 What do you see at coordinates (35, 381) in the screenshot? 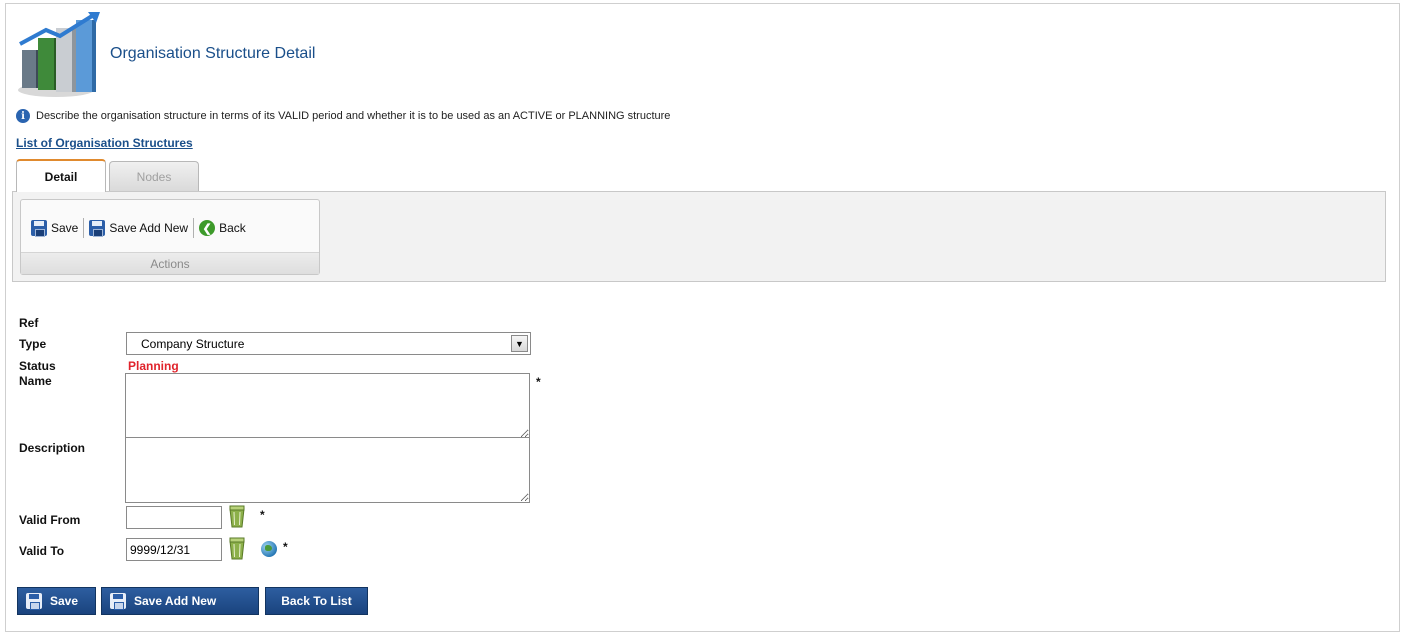
I see `name-label: Name` at bounding box center [35, 381].